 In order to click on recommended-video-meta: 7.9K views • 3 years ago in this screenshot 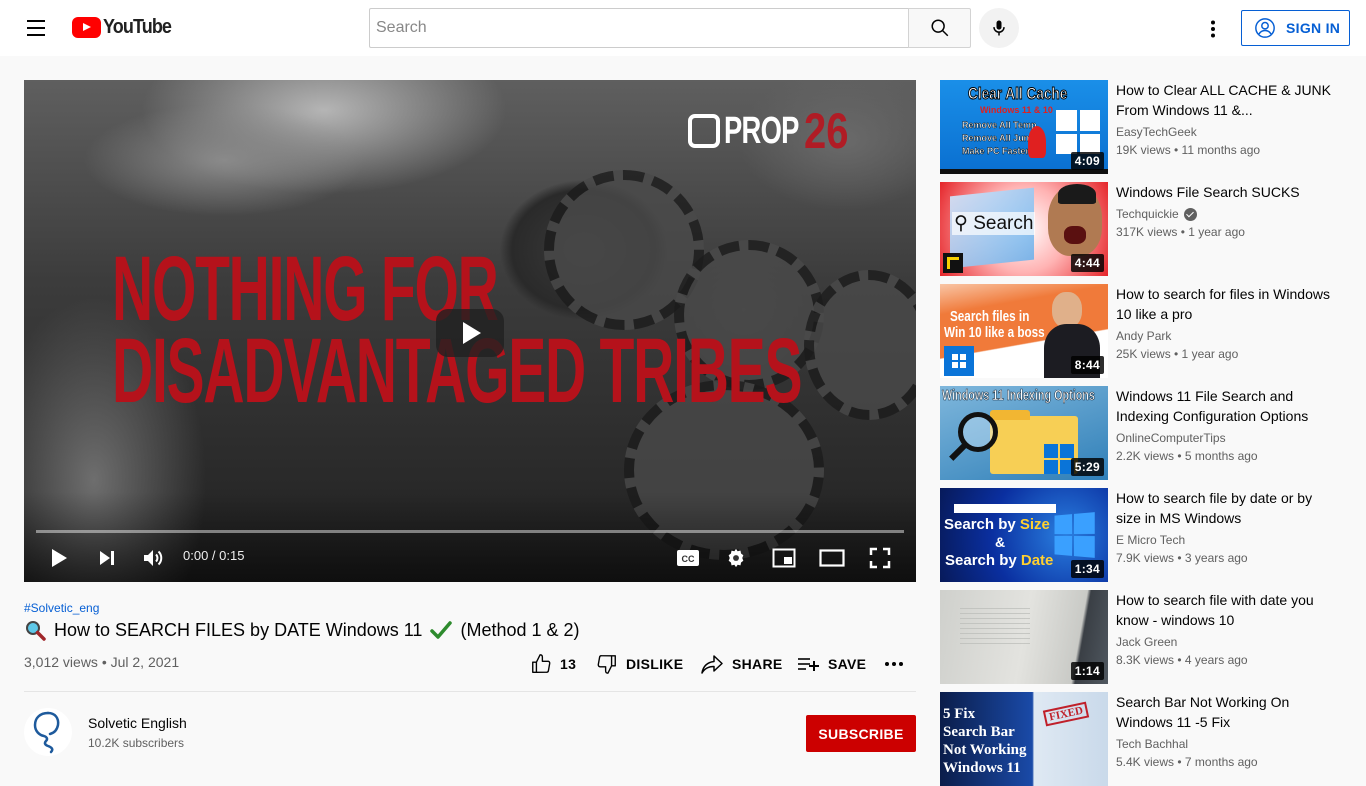, I will do `click(1182, 558)`.